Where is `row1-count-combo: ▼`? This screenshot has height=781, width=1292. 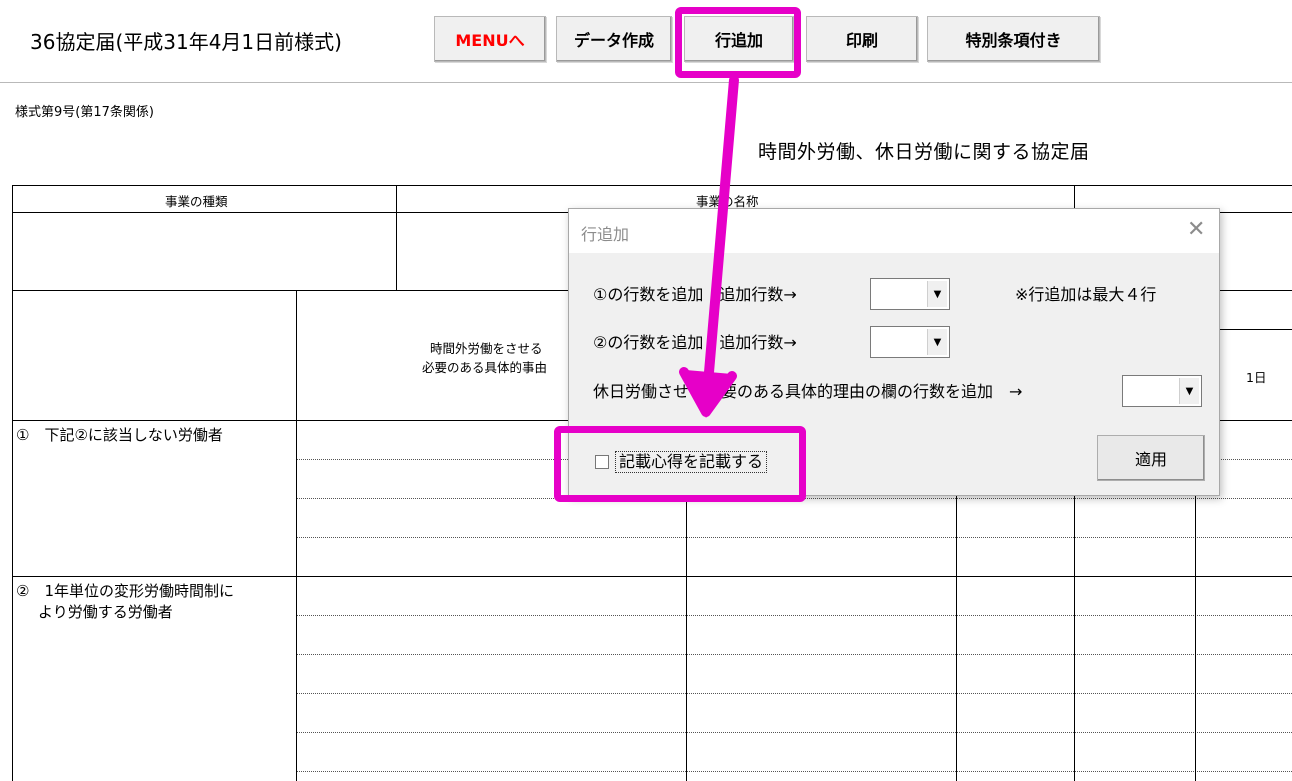 row1-count-combo: ▼ is located at coordinates (910, 294).